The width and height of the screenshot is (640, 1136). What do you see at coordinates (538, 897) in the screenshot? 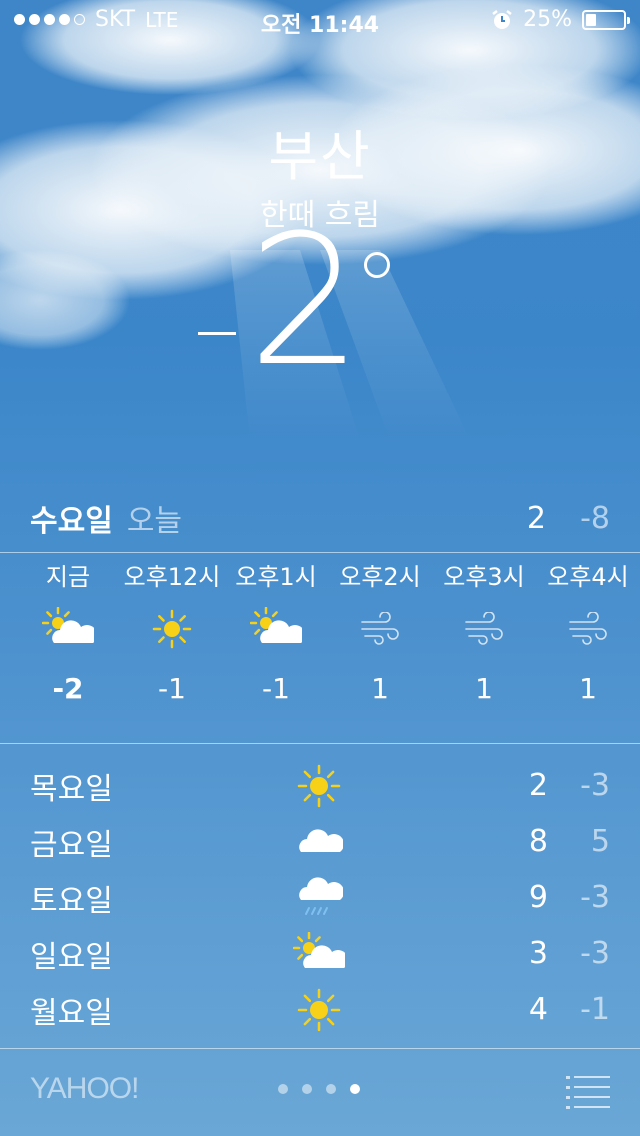
I see `daily-high: 9` at bounding box center [538, 897].